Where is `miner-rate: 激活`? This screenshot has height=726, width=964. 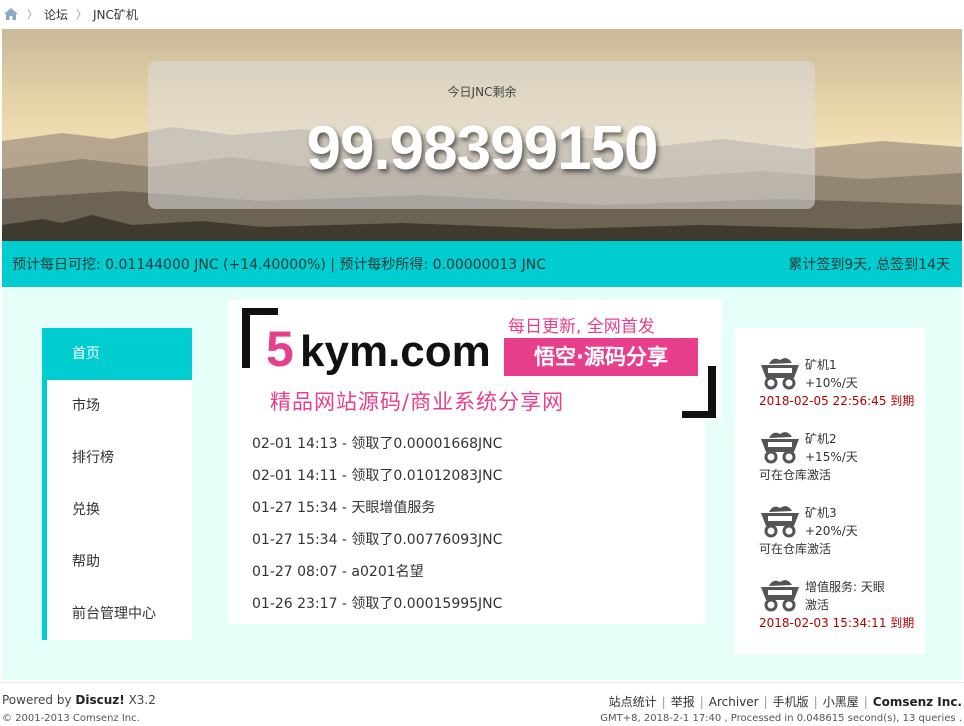 miner-rate: 激活 is located at coordinates (817, 605).